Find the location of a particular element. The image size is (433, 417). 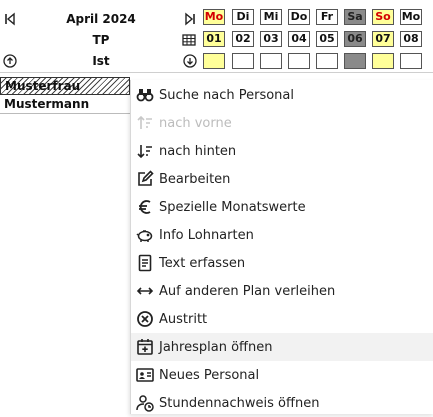

date-cell: 05 is located at coordinates (327, 39).